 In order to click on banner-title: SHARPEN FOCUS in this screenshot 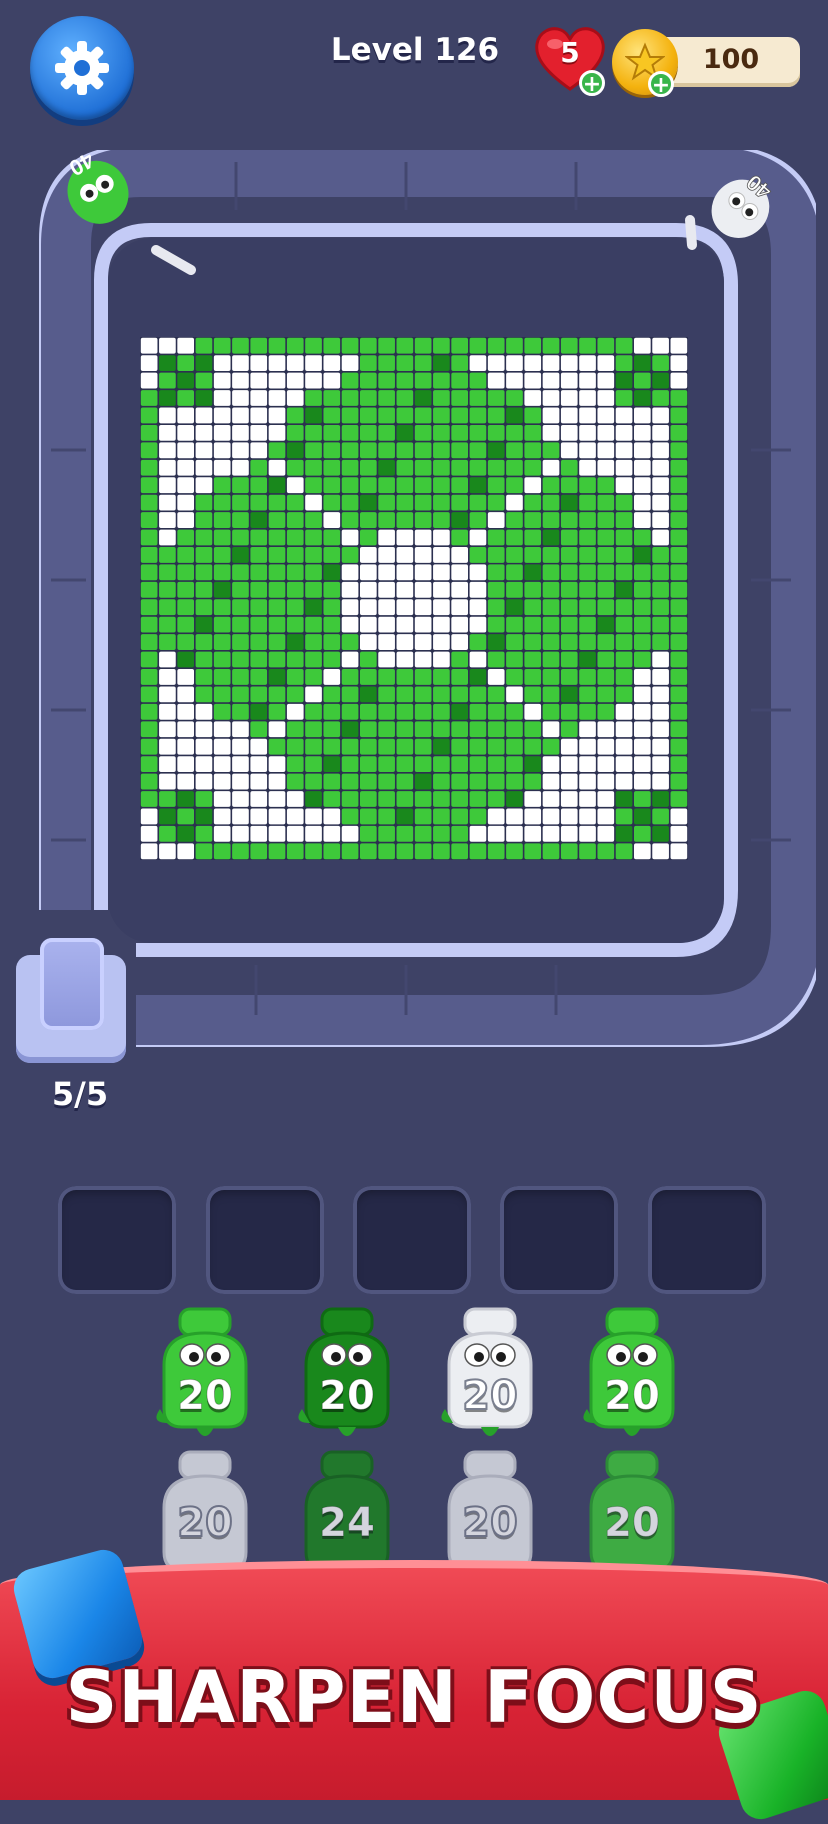, I will do `click(414, 1697)`.